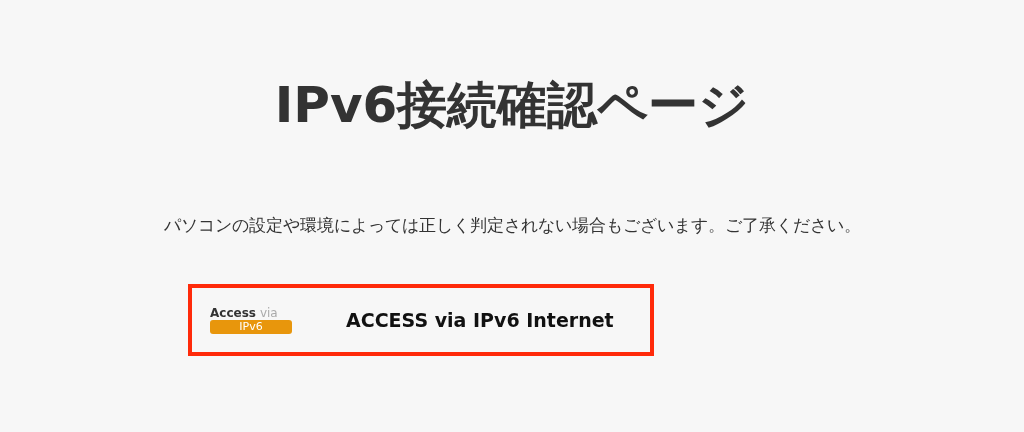  I want to click on badge-tag: IPv6, so click(251, 327).